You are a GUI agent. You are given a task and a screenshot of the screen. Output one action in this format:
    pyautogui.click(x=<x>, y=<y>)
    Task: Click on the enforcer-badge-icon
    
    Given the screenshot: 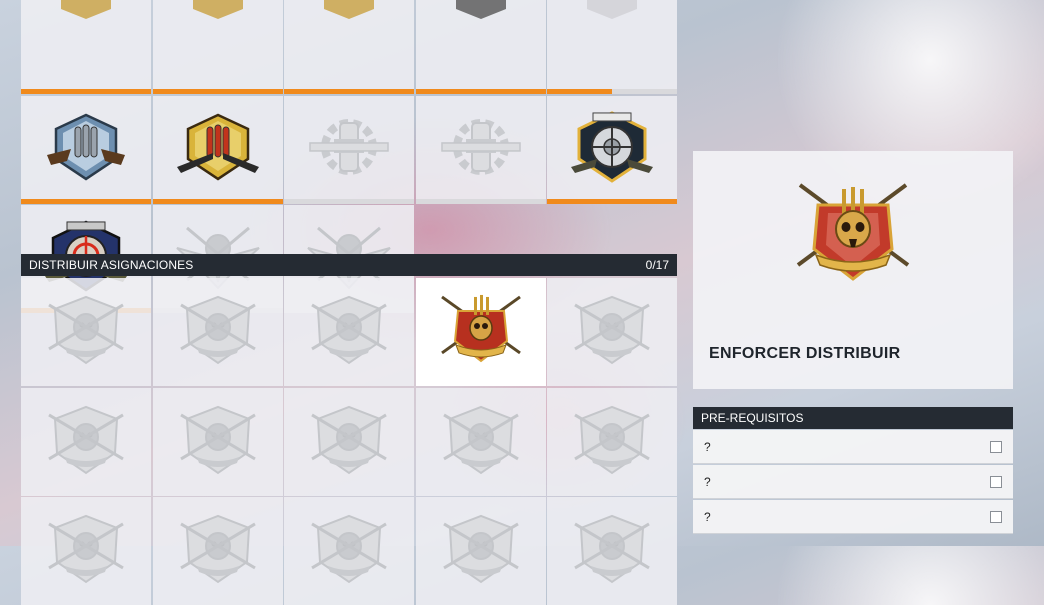 What is the action you would take?
    pyautogui.click(x=480, y=328)
    